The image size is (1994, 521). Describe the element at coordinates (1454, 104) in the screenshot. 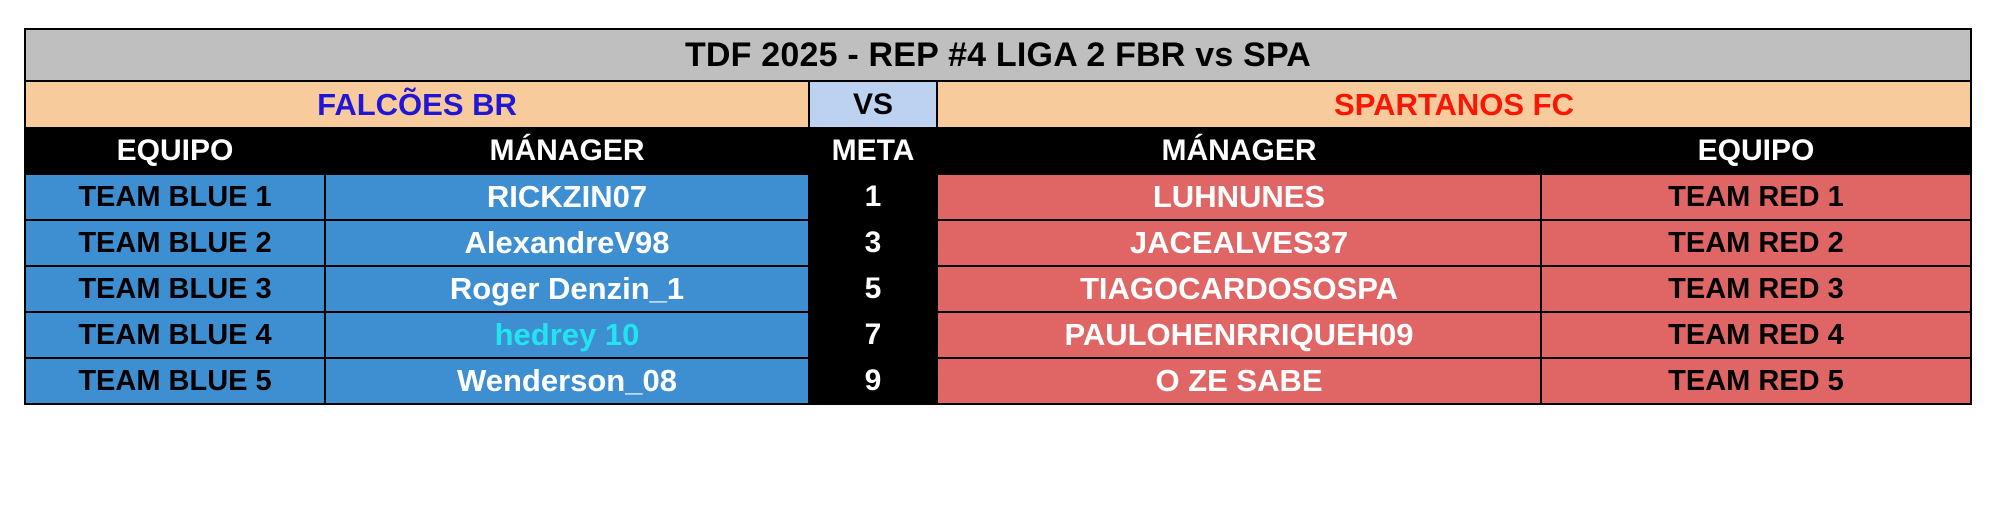

I see `right-team-name: SPARTANOS FC` at that location.